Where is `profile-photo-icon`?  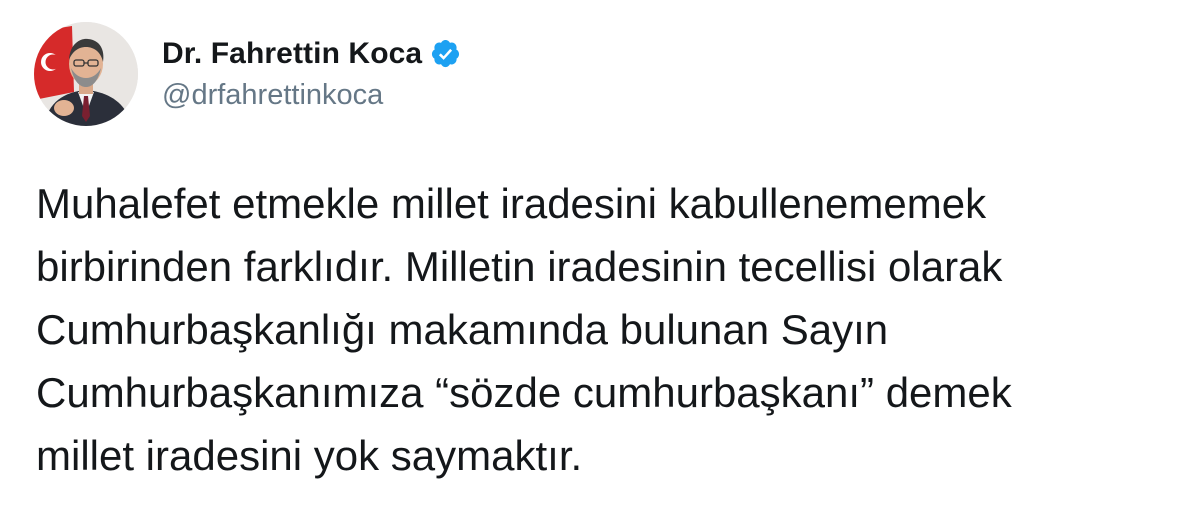 profile-photo-icon is located at coordinates (86, 74).